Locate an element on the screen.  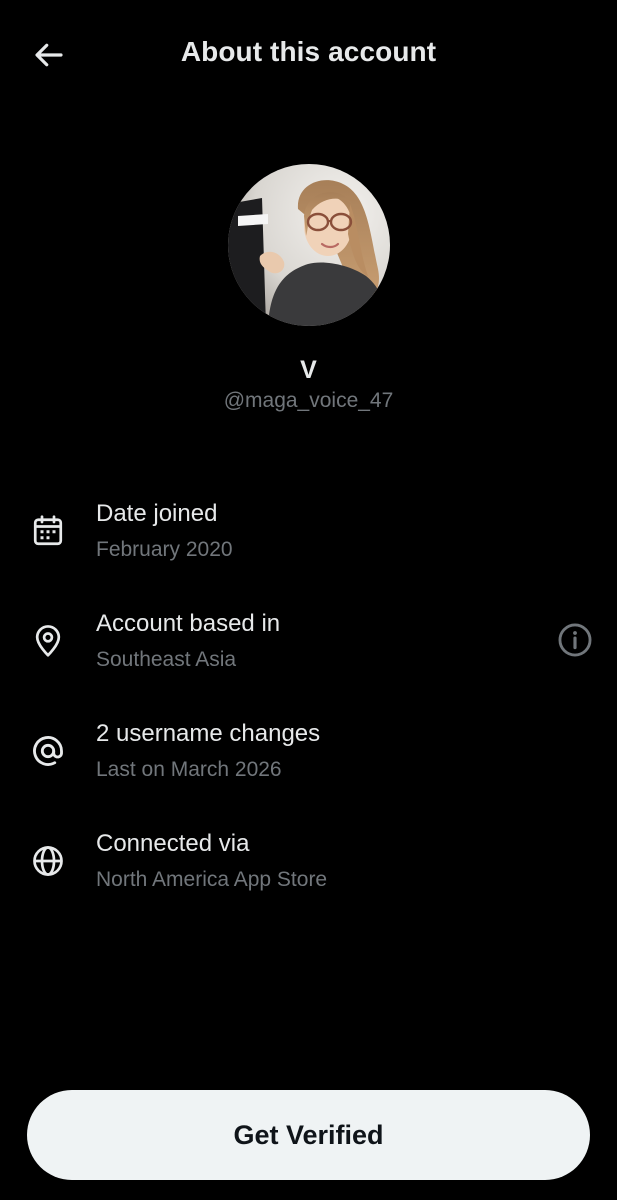
info-button is located at coordinates (575, 640).